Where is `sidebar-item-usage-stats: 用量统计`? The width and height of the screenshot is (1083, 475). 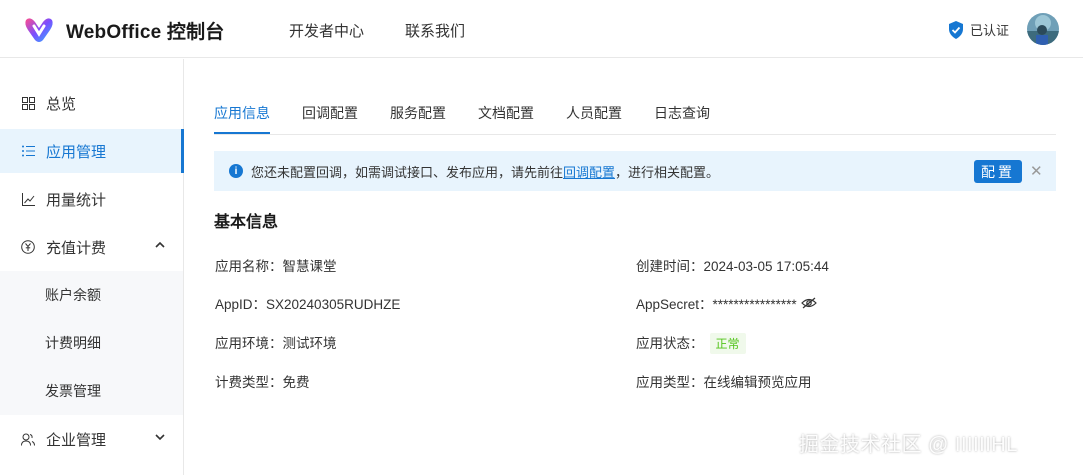
sidebar-item-usage-stats: 用量统计 is located at coordinates (91, 199).